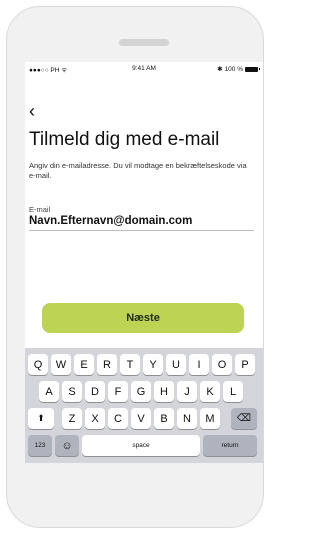 The width and height of the screenshot is (320, 534). I want to click on keyboard-row-2: A S D F G H J K L, so click(144, 391).